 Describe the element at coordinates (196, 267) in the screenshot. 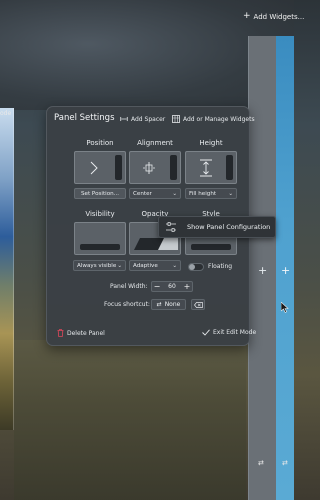

I see `floating-toggle` at that location.